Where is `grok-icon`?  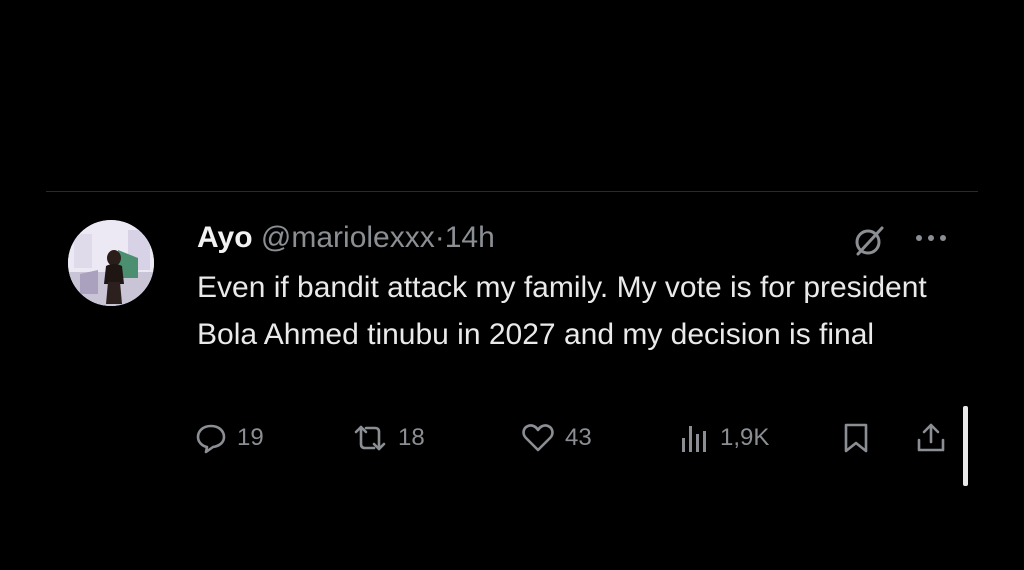 grok-icon is located at coordinates (869, 241).